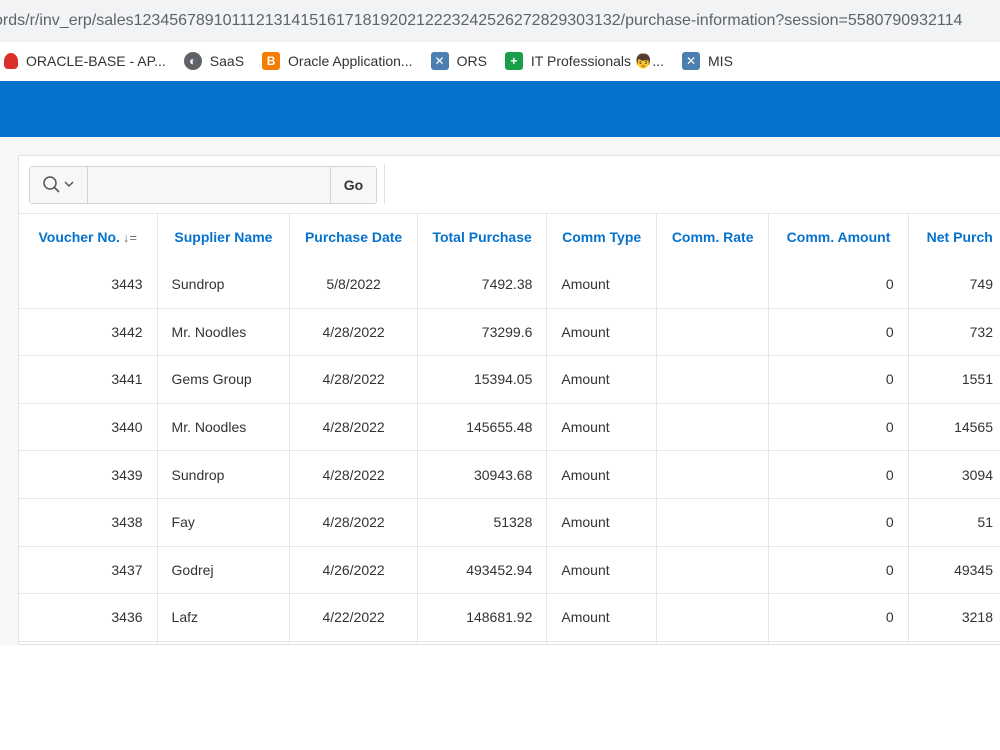  I want to click on cell-net-purchase: 49345, so click(954, 569).